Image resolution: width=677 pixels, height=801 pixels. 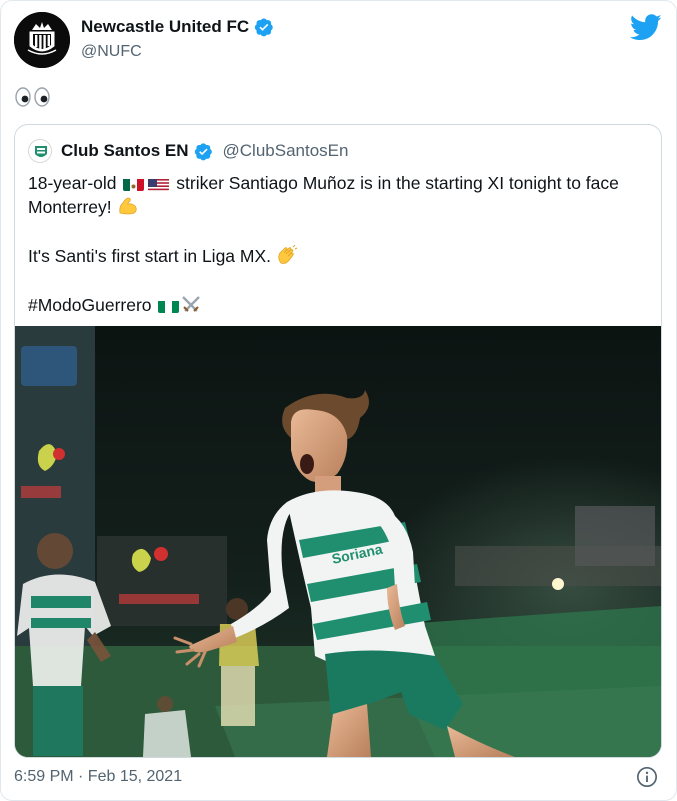 What do you see at coordinates (646, 27) in the screenshot?
I see `twitter-bird-icon` at bounding box center [646, 27].